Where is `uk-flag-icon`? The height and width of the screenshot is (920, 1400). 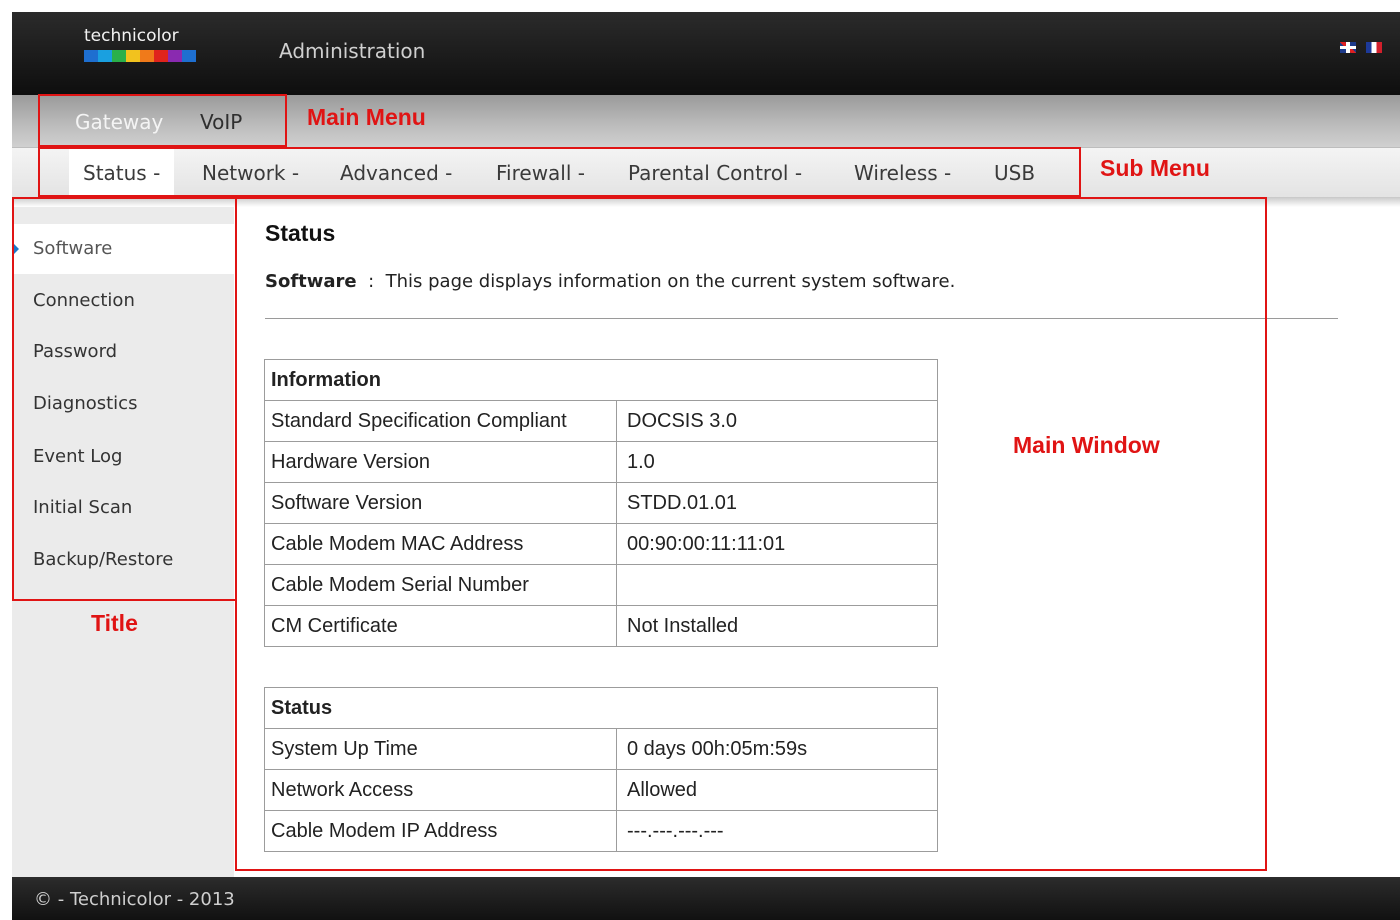
uk-flag-icon is located at coordinates (1348, 47).